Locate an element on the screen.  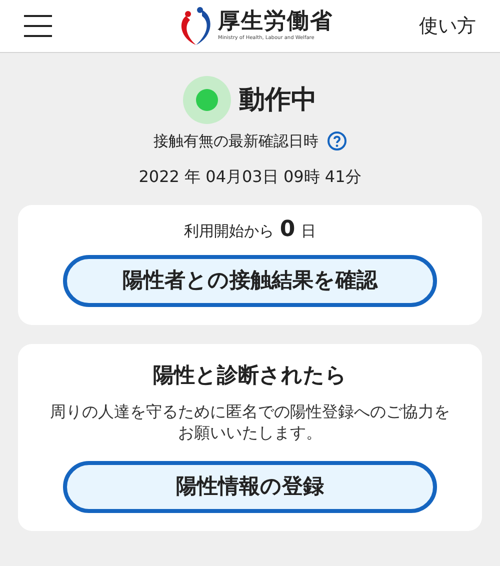
usage-days: 0 is located at coordinates (288, 229).